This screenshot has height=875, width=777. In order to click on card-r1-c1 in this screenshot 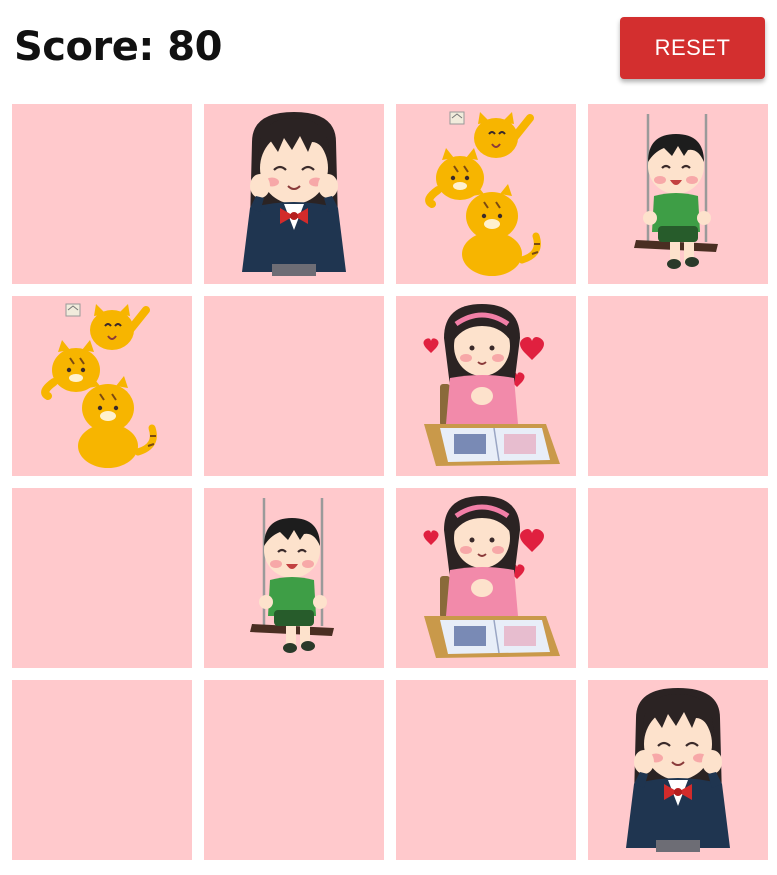, I will do `click(102, 194)`.